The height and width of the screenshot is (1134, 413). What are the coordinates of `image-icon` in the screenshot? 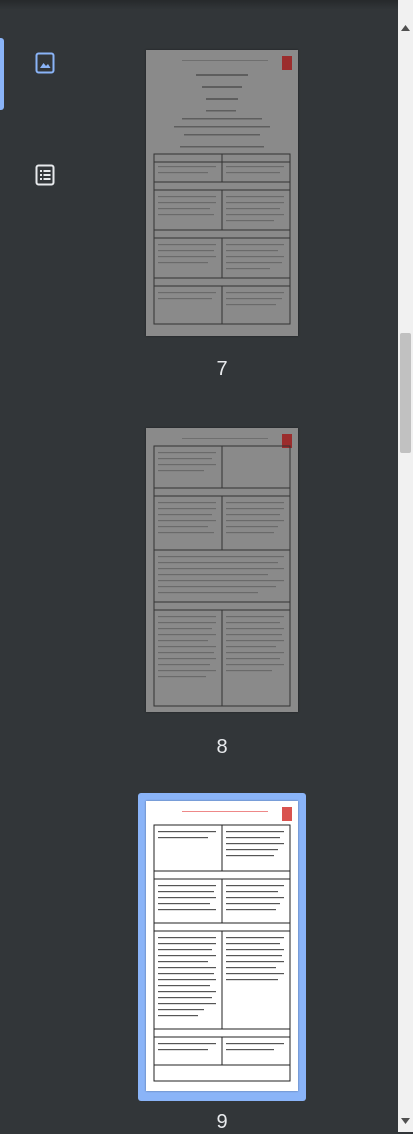 It's located at (45, 65).